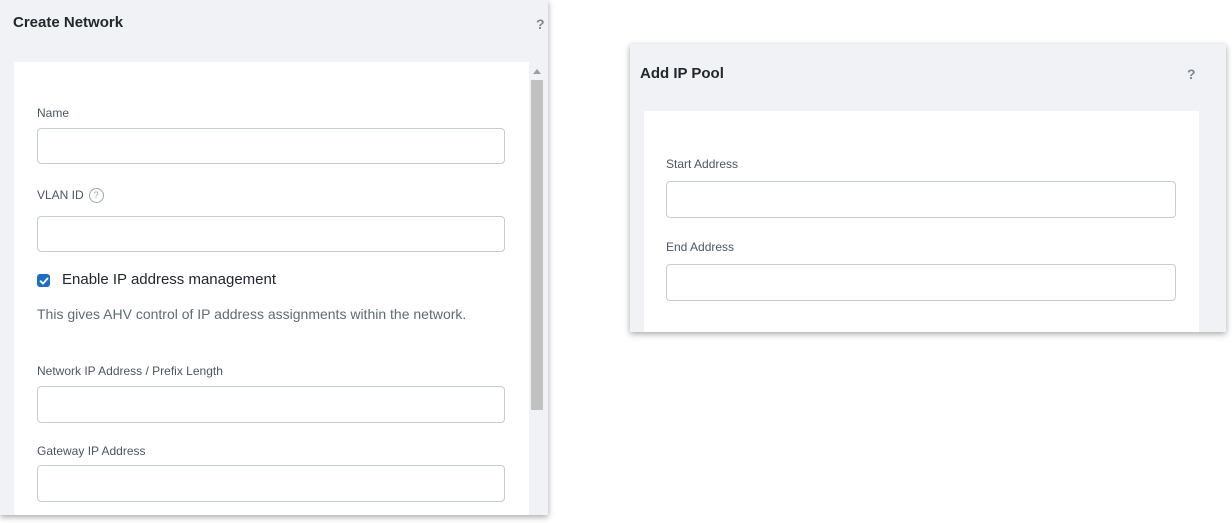 The image size is (1232, 523). I want to click on checkmark-icon, so click(43, 280).